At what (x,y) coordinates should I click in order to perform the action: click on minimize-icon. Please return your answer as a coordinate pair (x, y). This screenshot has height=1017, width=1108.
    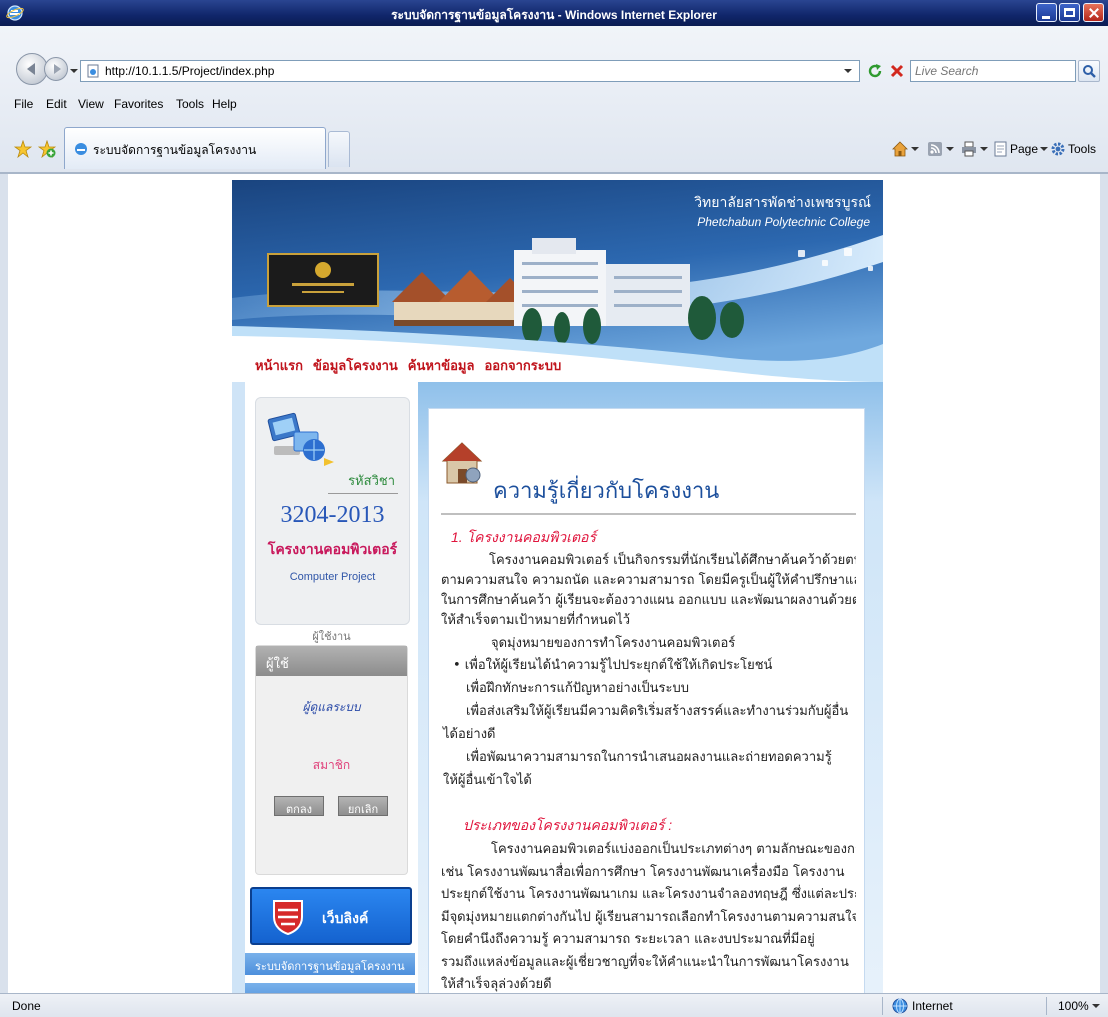
    Looking at the image, I should click on (1046, 17).